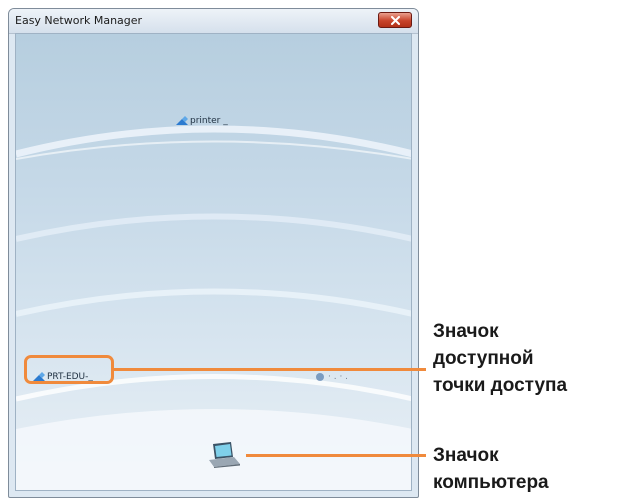 The width and height of the screenshot is (625, 502). What do you see at coordinates (338, 377) in the screenshot?
I see `device-blurred-label: · . · .` at bounding box center [338, 377].